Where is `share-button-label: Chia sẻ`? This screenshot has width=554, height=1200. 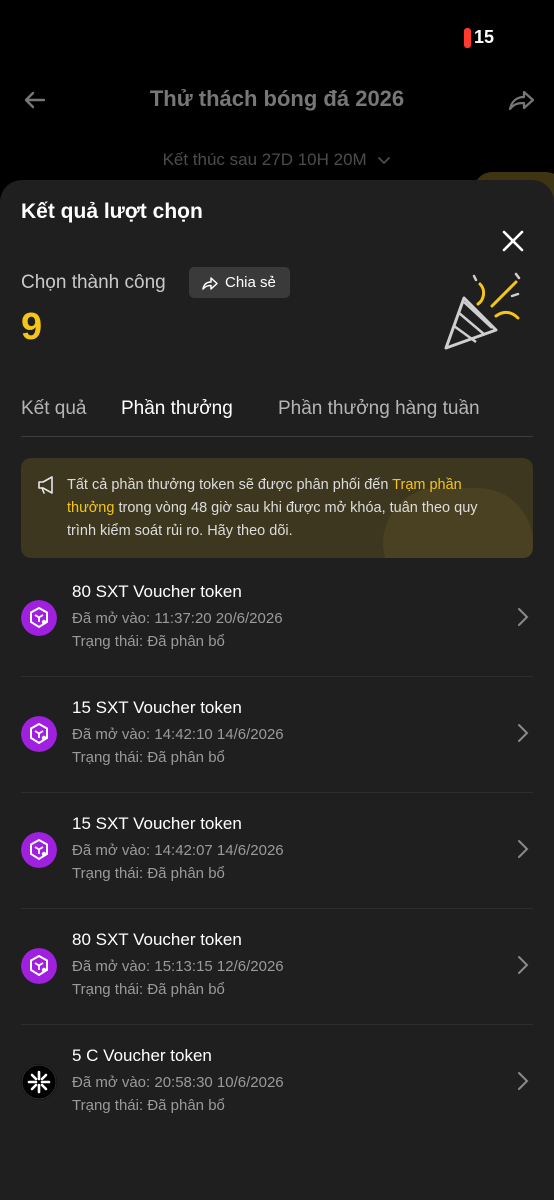 share-button-label: Chia sẻ is located at coordinates (250, 282).